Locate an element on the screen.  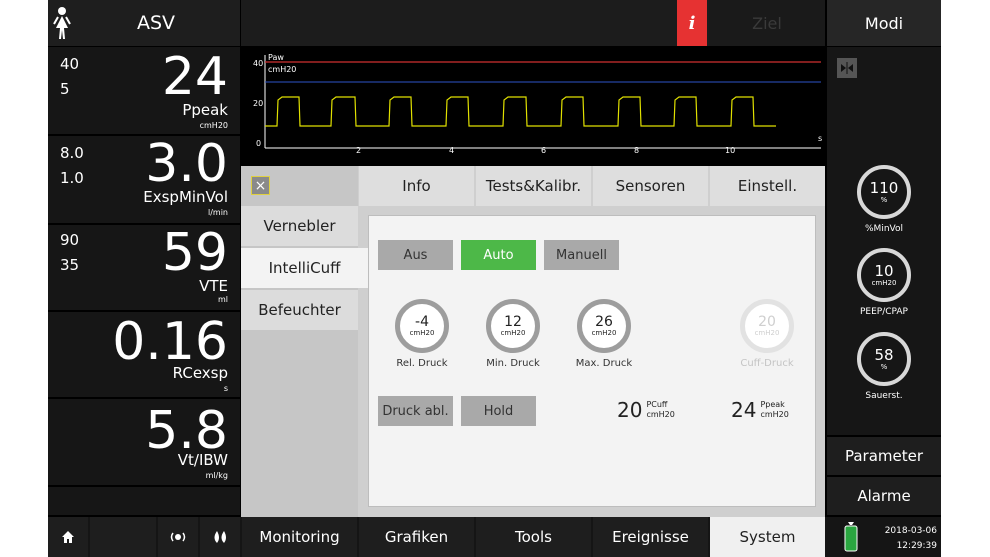
tab-grafiken: Grafiken is located at coordinates (416, 537).